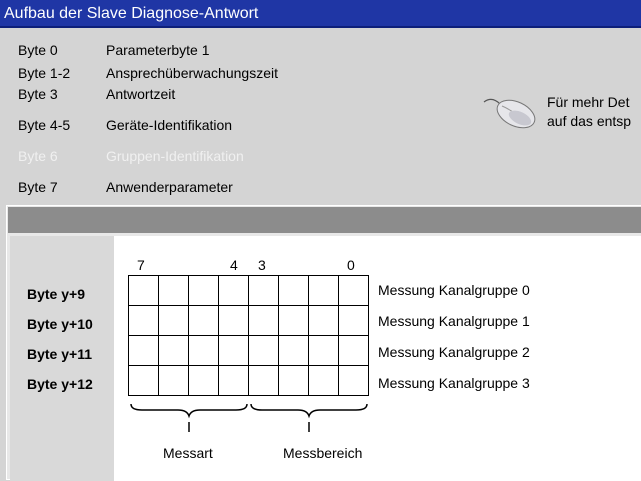  I want to click on group-label-messbereich: Messbereich, so click(323, 453).